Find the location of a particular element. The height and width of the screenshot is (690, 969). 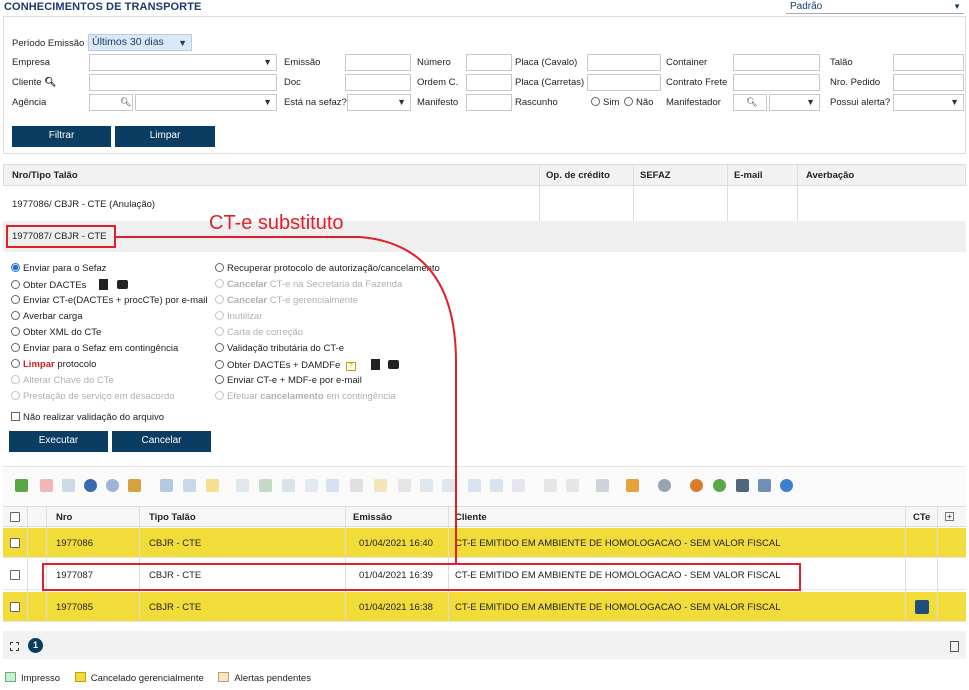

annotation-box-row is located at coordinates (421, 577).